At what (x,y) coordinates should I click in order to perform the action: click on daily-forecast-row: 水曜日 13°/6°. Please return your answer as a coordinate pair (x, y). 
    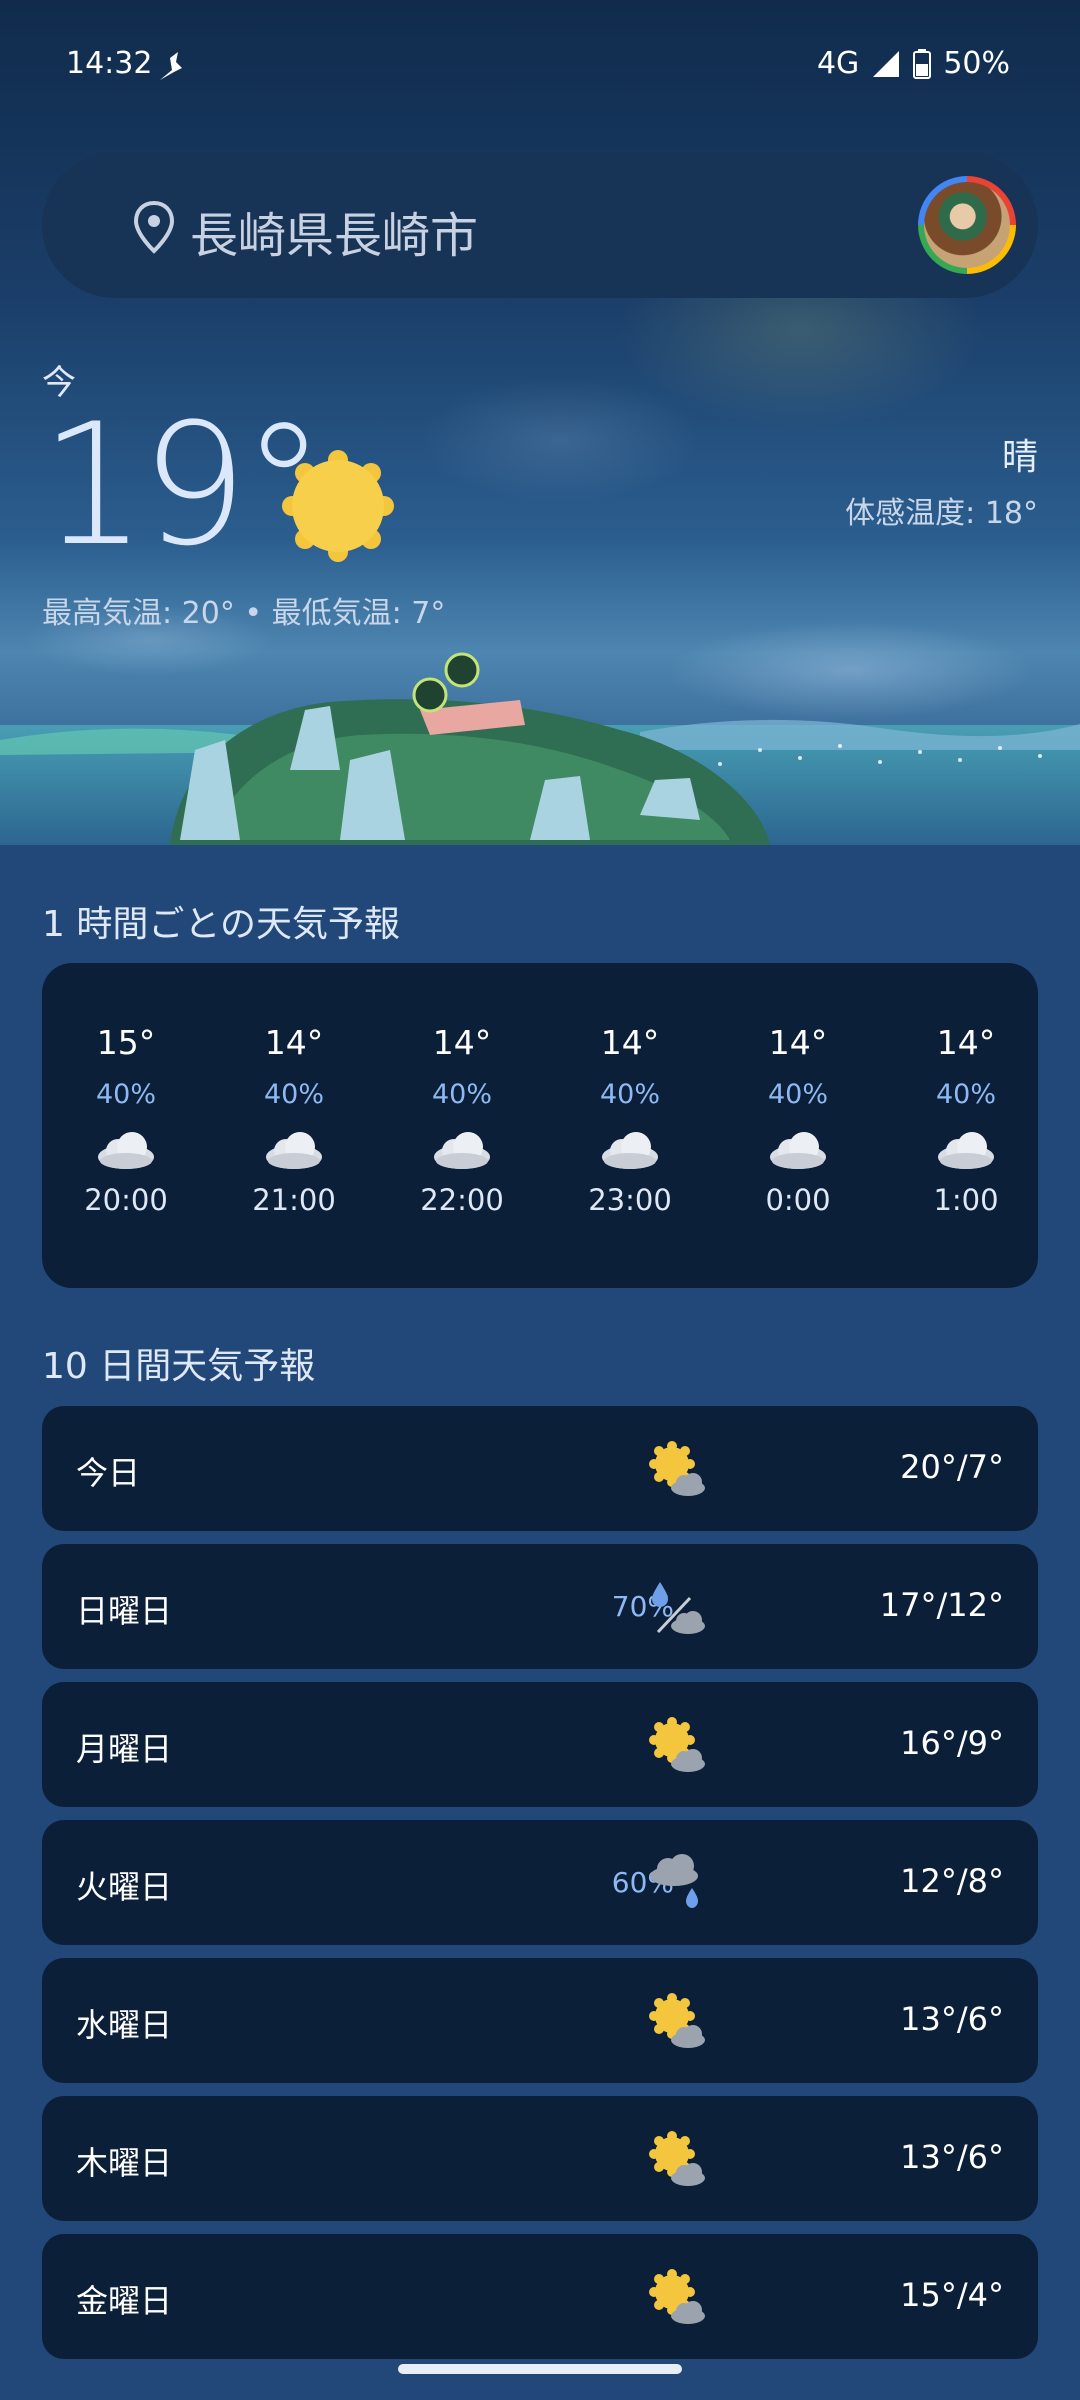
    Looking at the image, I should click on (540, 2020).